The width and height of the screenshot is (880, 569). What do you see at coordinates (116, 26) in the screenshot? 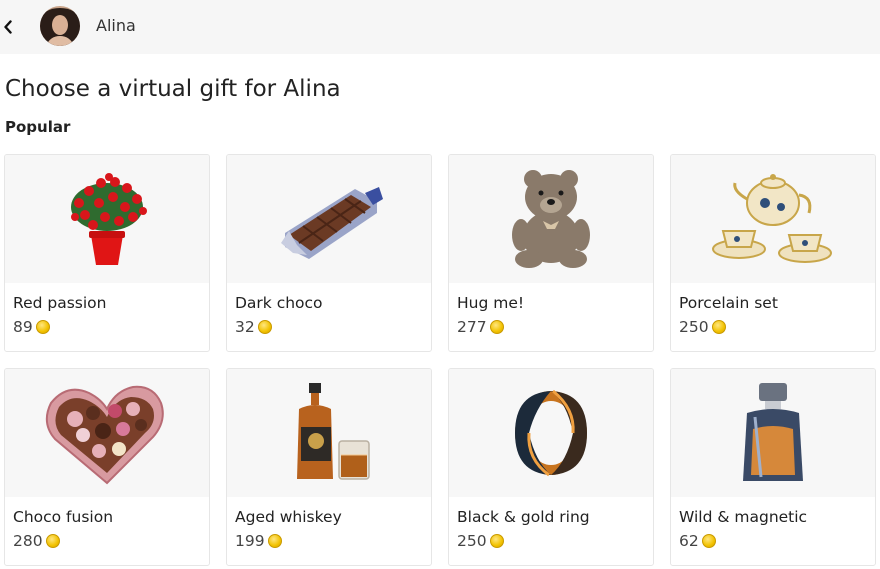
I see `user-name: Alina` at bounding box center [116, 26].